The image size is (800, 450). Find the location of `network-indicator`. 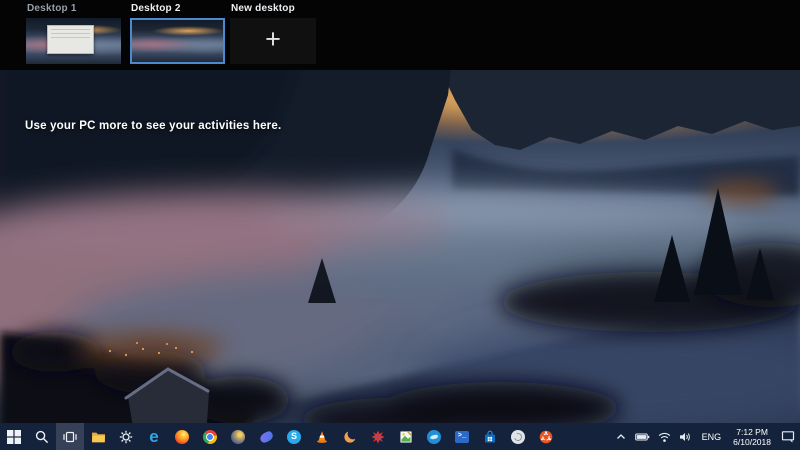

network-indicator is located at coordinates (664, 436).